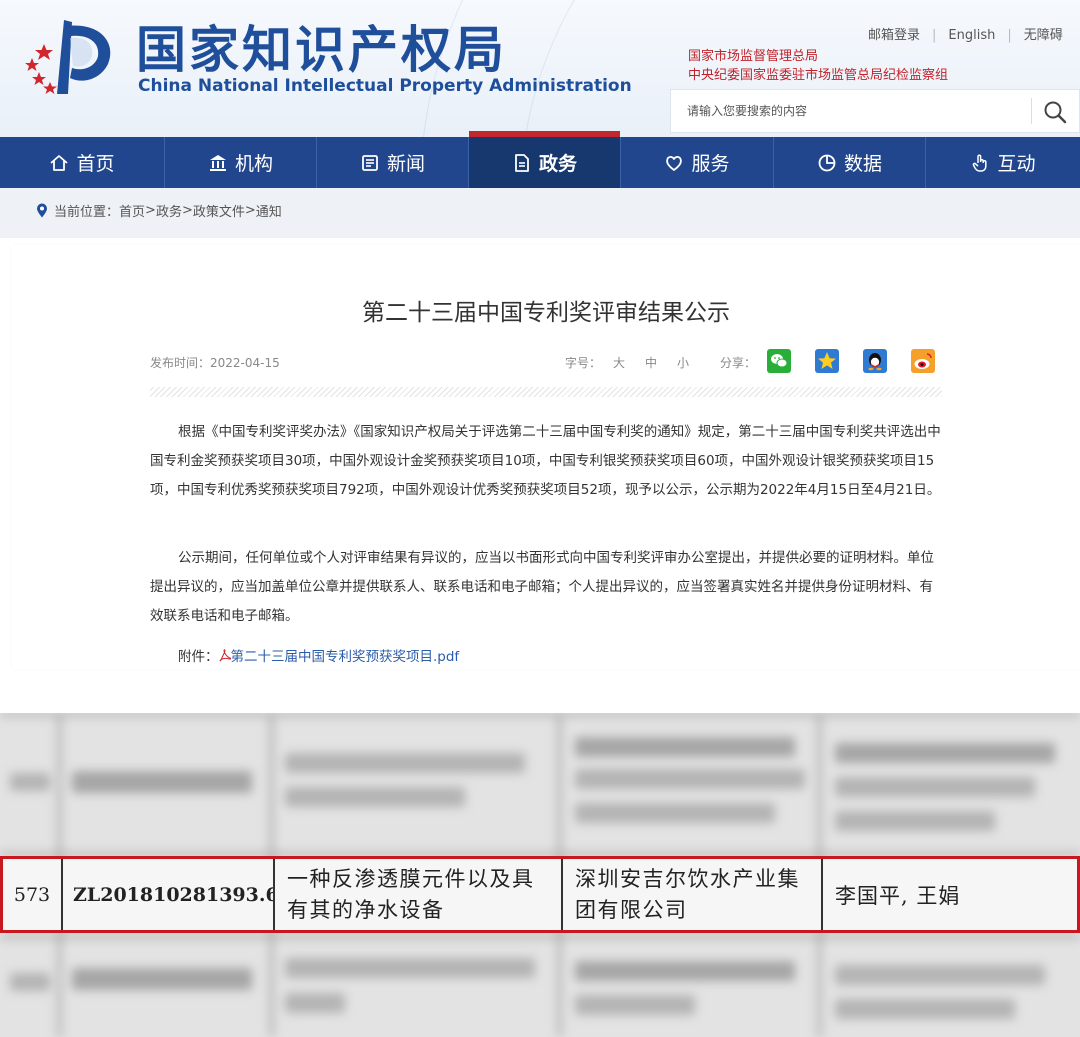  Describe the element at coordinates (971, 35) in the screenshot. I see `english-link: English` at that location.